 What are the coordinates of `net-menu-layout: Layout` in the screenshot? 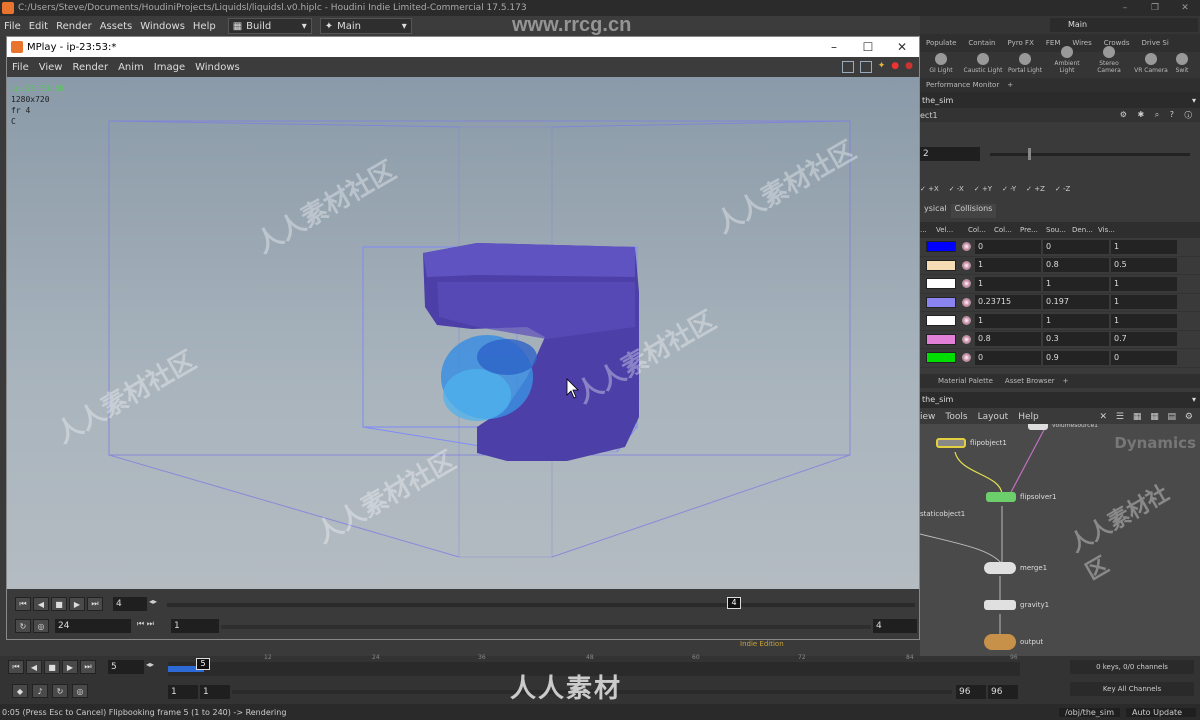 It's located at (993, 417).